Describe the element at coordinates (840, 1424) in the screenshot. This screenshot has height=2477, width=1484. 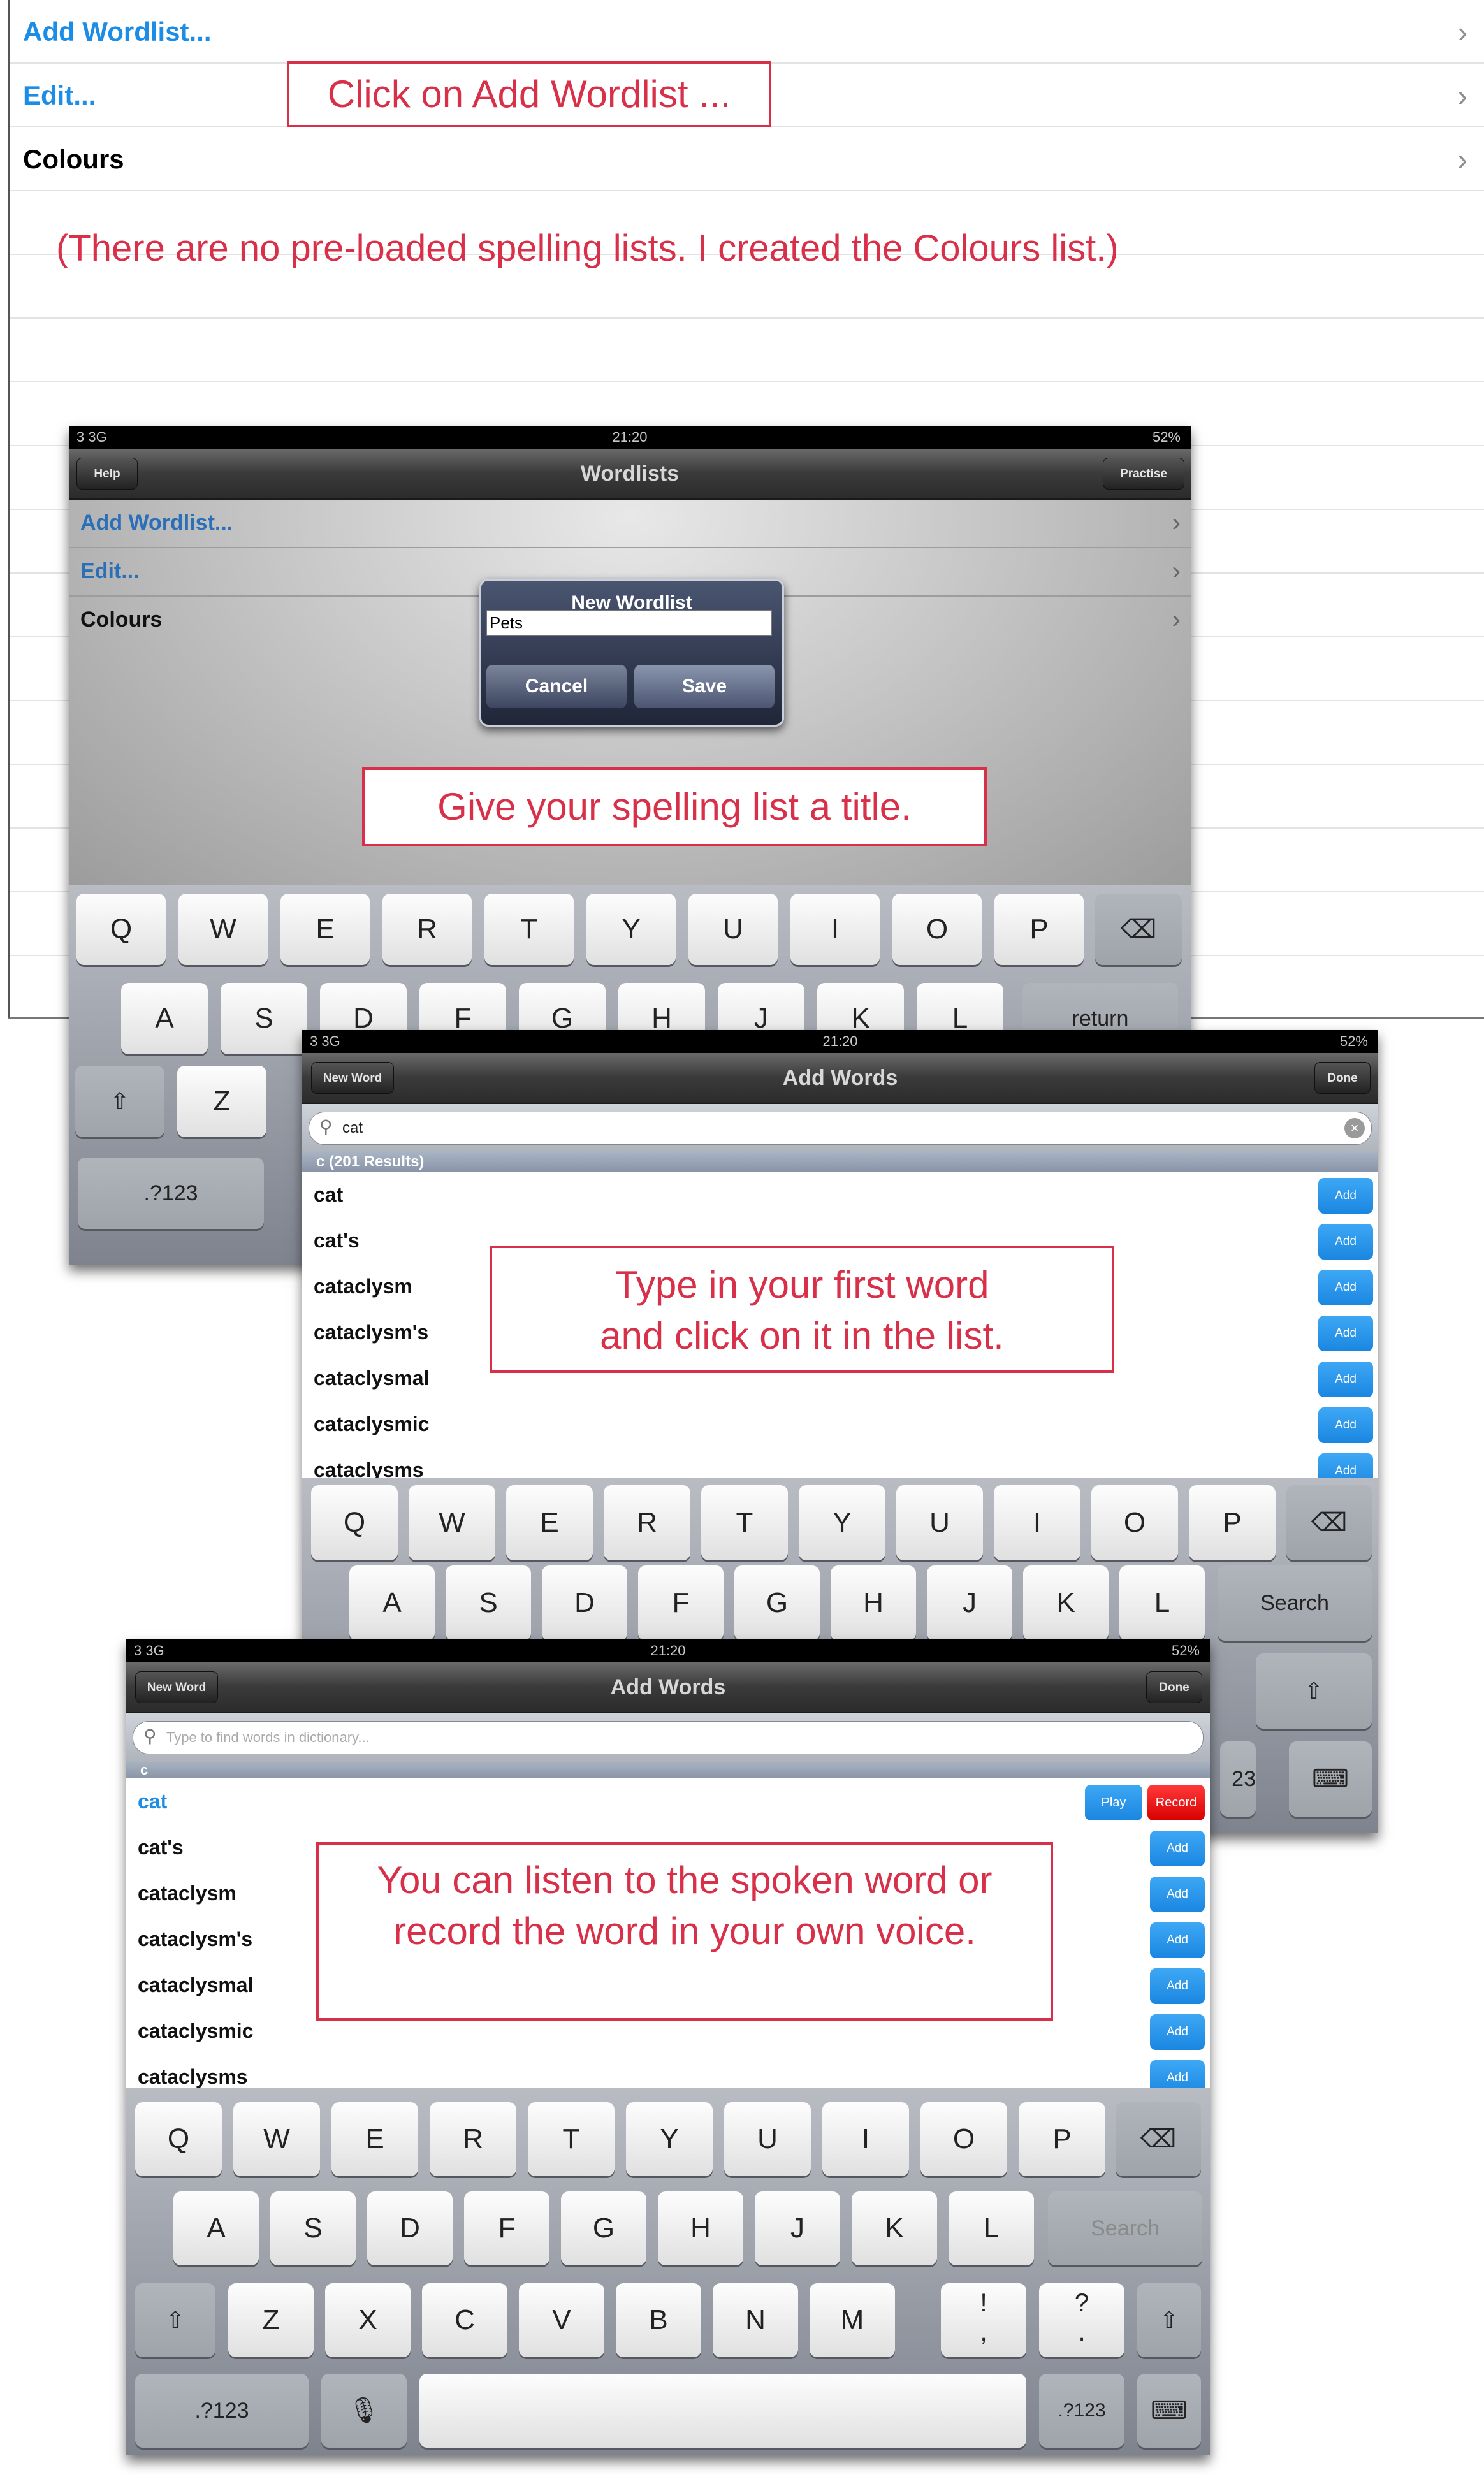
I see `list-item: cataclysmic Add` at that location.